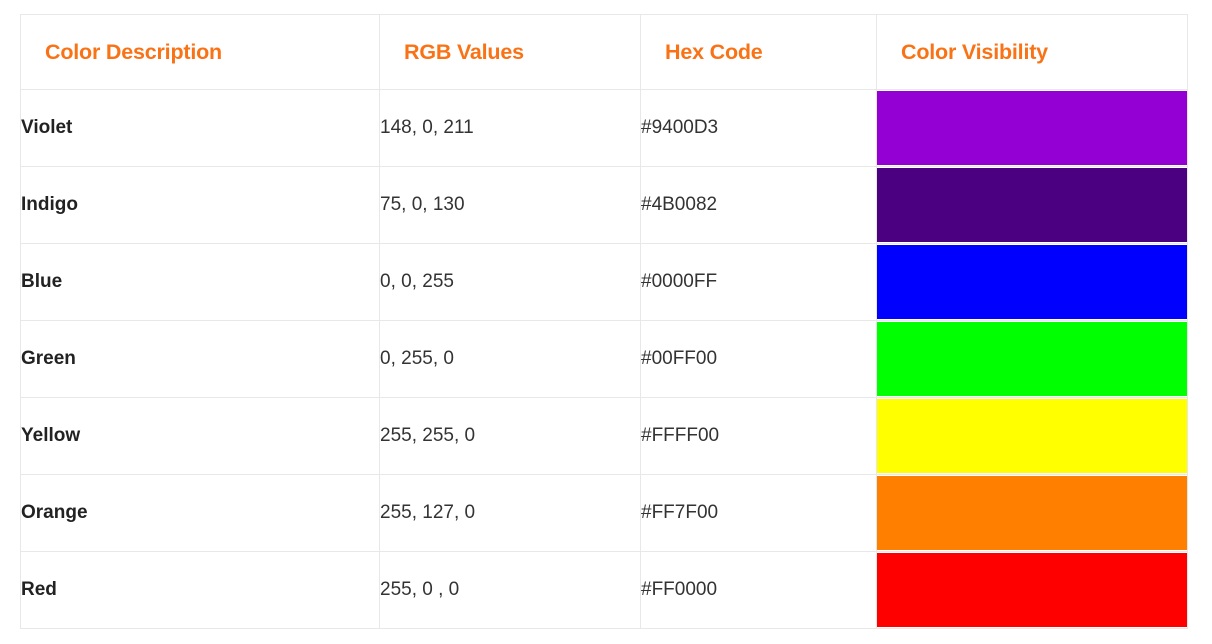 This screenshot has height=644, width=1212. I want to click on table-row: Green 0, 255, 0 #00FF00, so click(604, 359).